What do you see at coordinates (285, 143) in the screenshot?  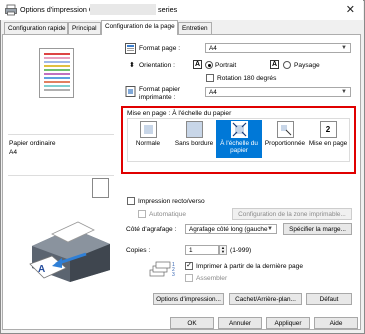 I see `layout-label: Proportionnée` at bounding box center [285, 143].